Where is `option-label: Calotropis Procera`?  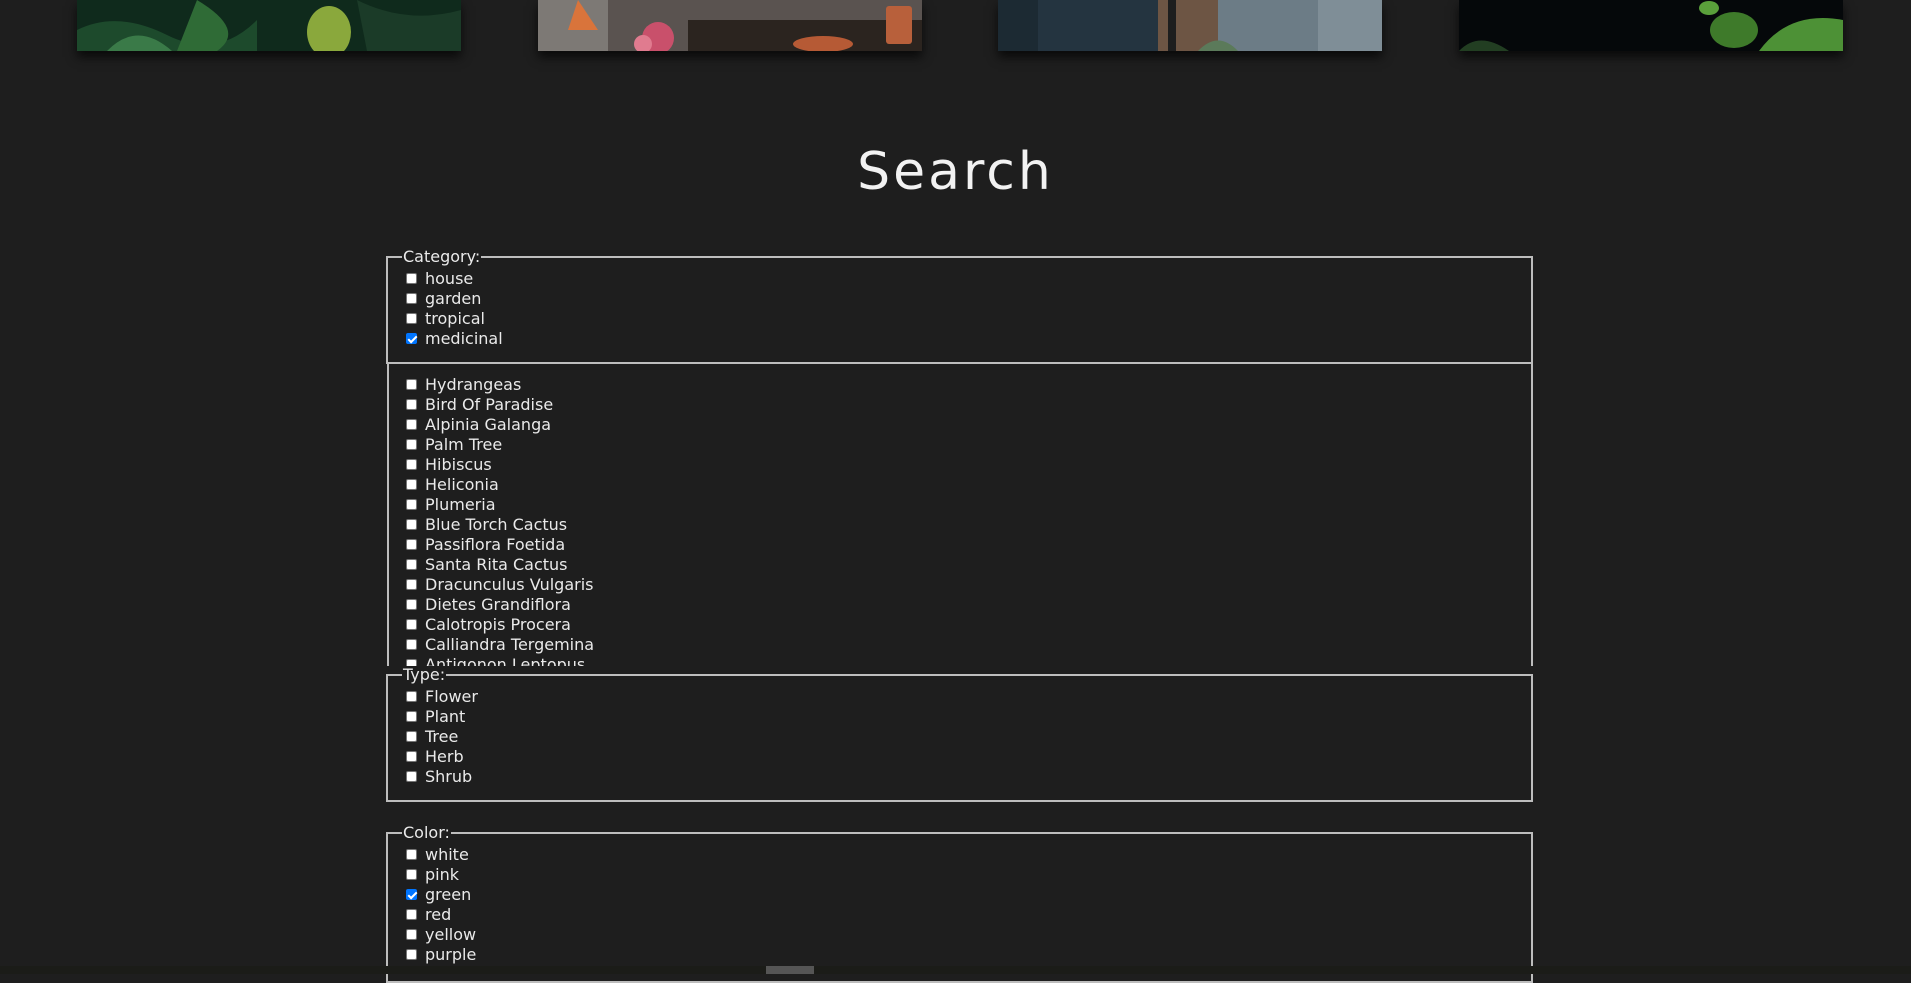 option-label: Calotropis Procera is located at coordinates (498, 624).